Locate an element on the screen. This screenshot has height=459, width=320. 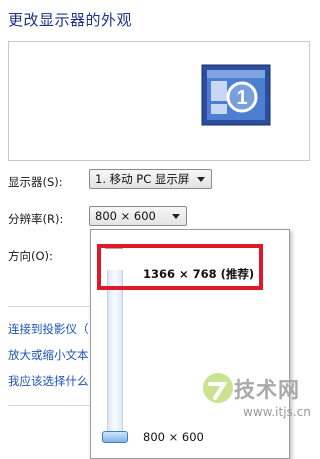
monitor-icon: 1 is located at coordinates (236, 95).